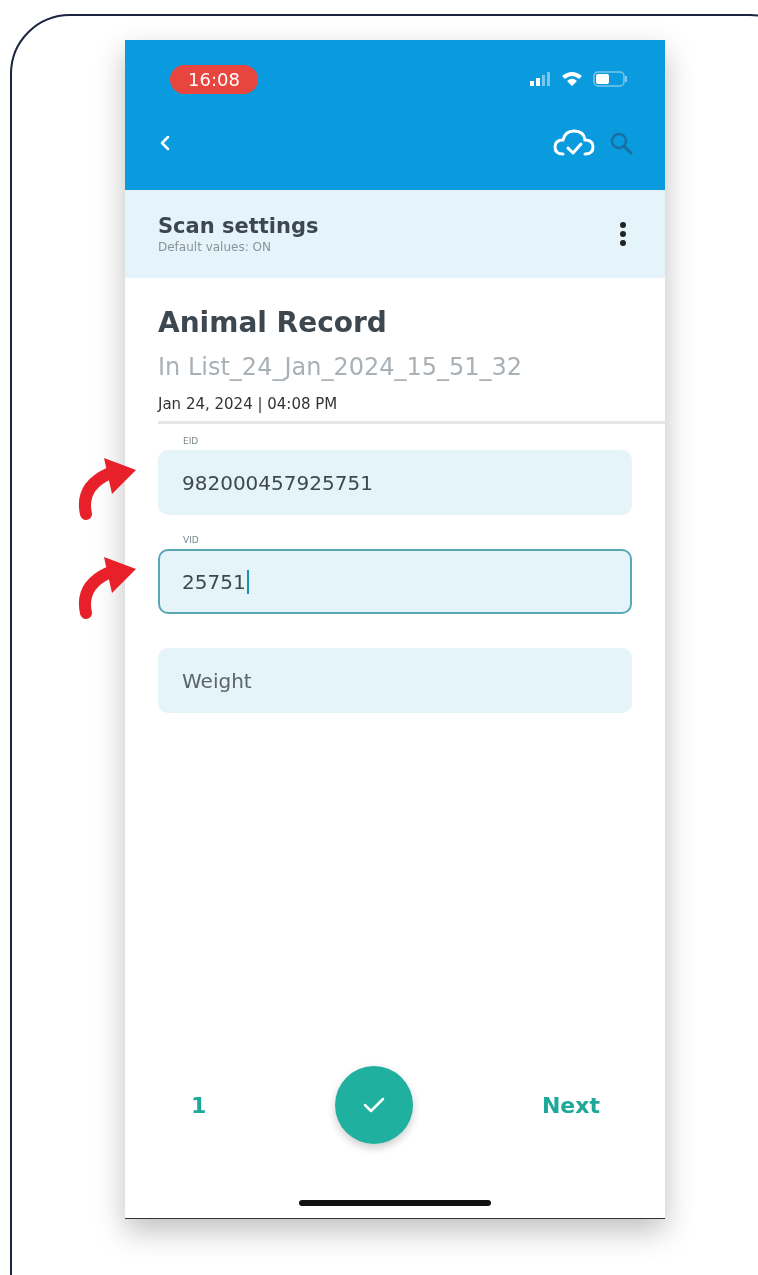  I want to click on status-time: 16:08, so click(214, 79).